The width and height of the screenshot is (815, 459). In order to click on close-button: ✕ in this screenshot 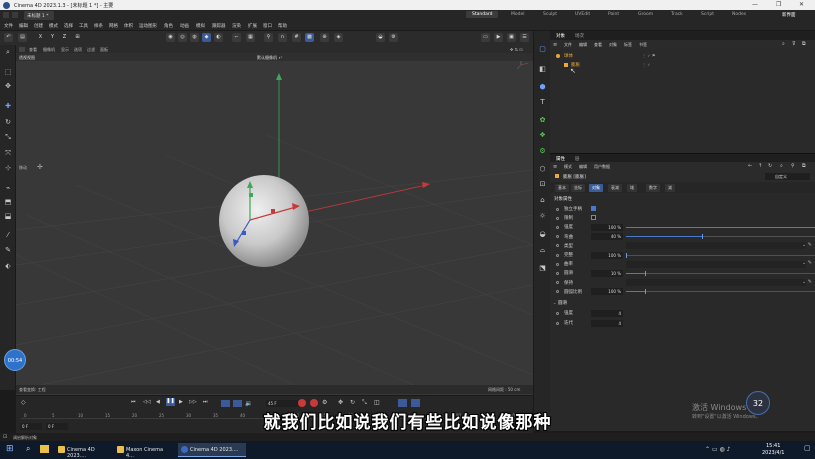, I will do `click(801, 4)`.